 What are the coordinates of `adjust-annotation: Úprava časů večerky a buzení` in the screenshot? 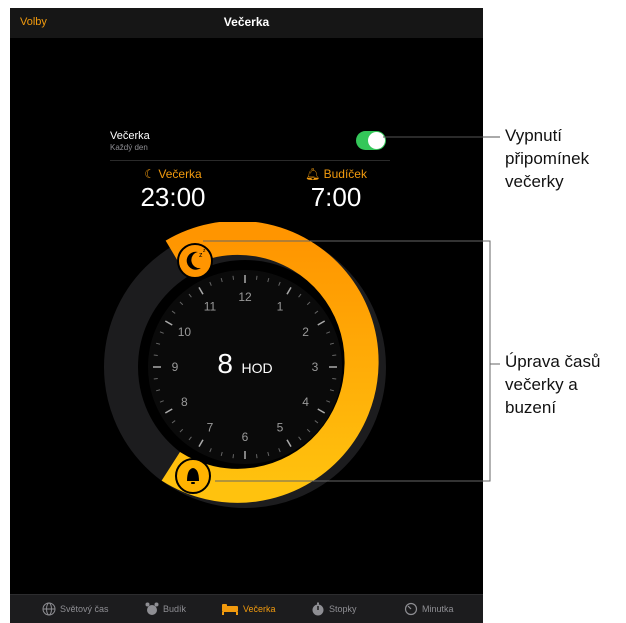 It's located at (553, 384).